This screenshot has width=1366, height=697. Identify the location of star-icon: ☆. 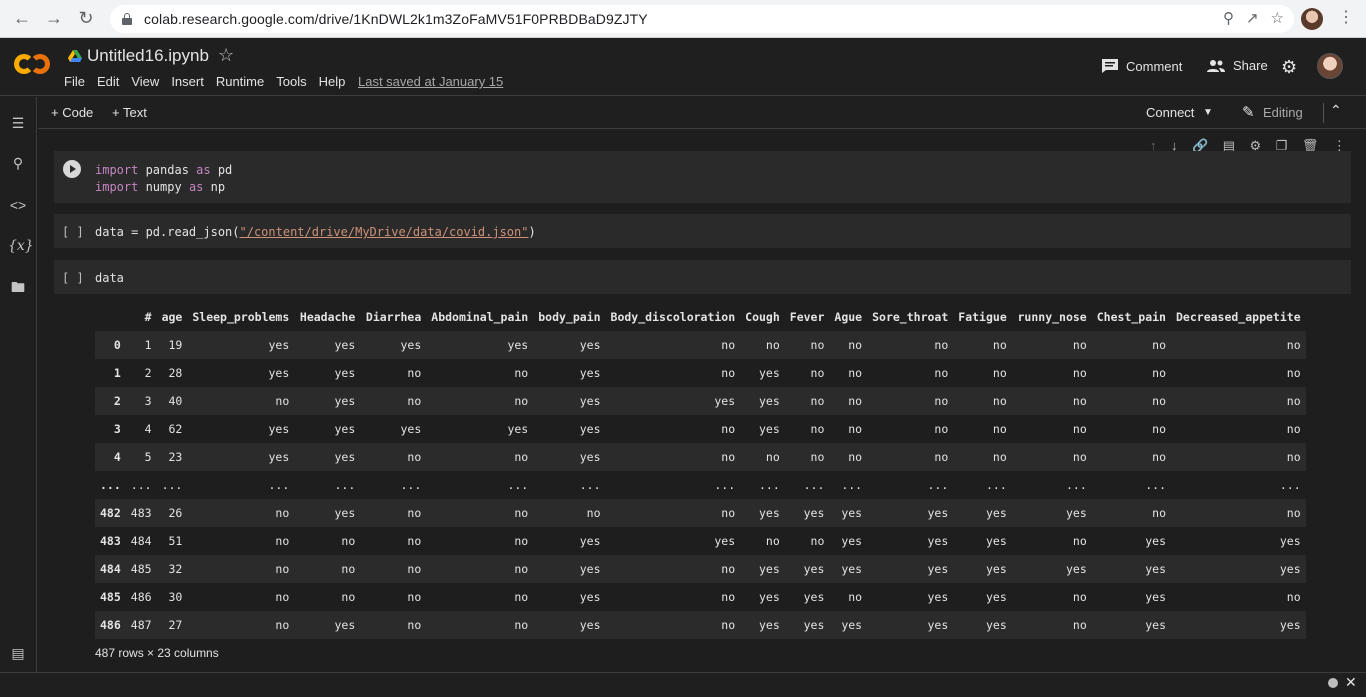
(226, 55).